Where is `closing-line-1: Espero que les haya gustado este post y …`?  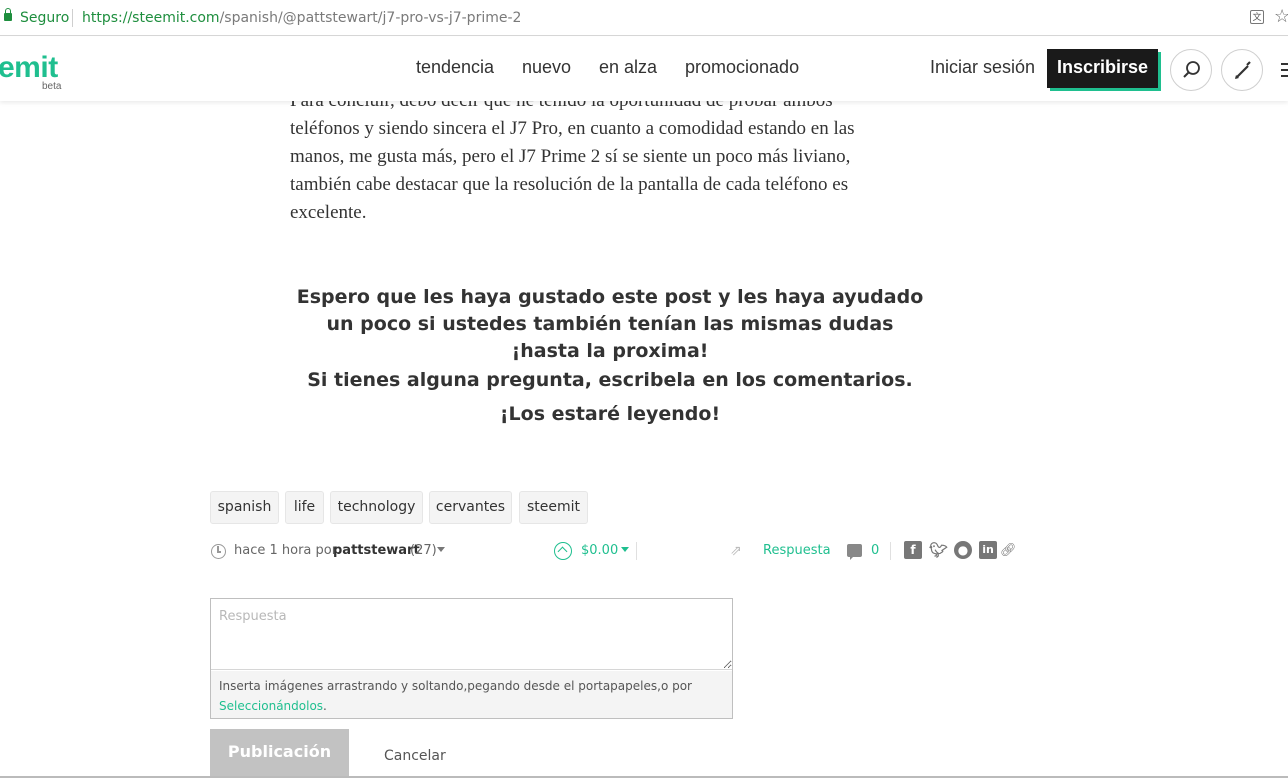 closing-line-1: Espero que les haya gustado este post y … is located at coordinates (610, 324).